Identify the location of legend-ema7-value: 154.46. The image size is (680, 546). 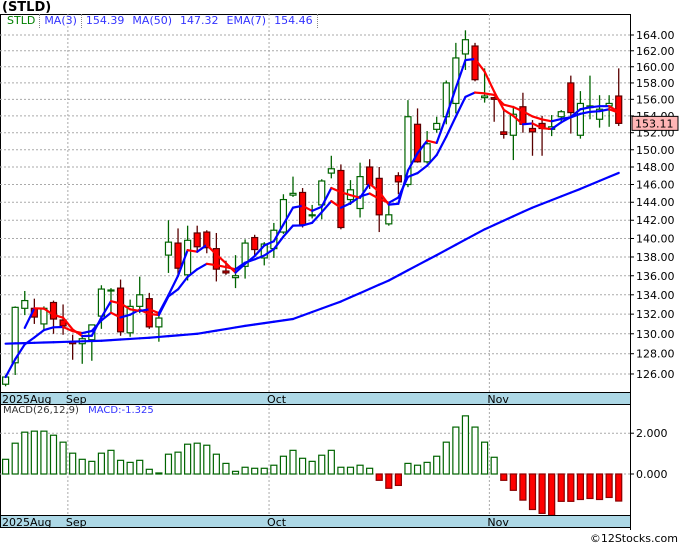
(294, 21).